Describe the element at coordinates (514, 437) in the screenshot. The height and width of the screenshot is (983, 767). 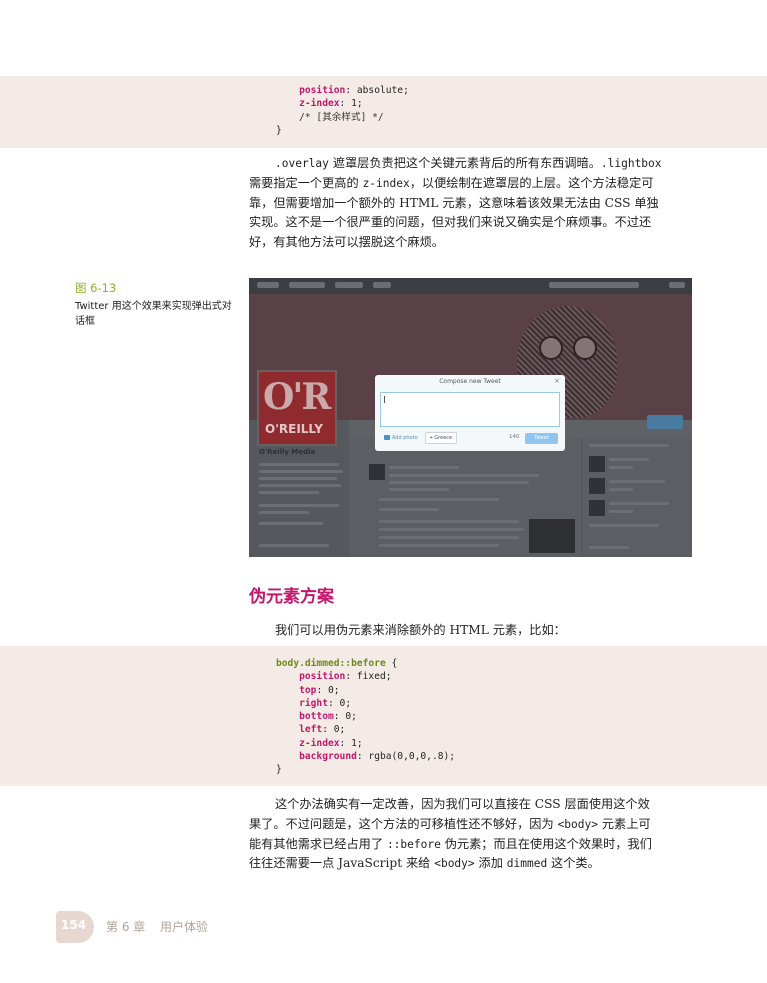
I see `char-counter: 140` at that location.